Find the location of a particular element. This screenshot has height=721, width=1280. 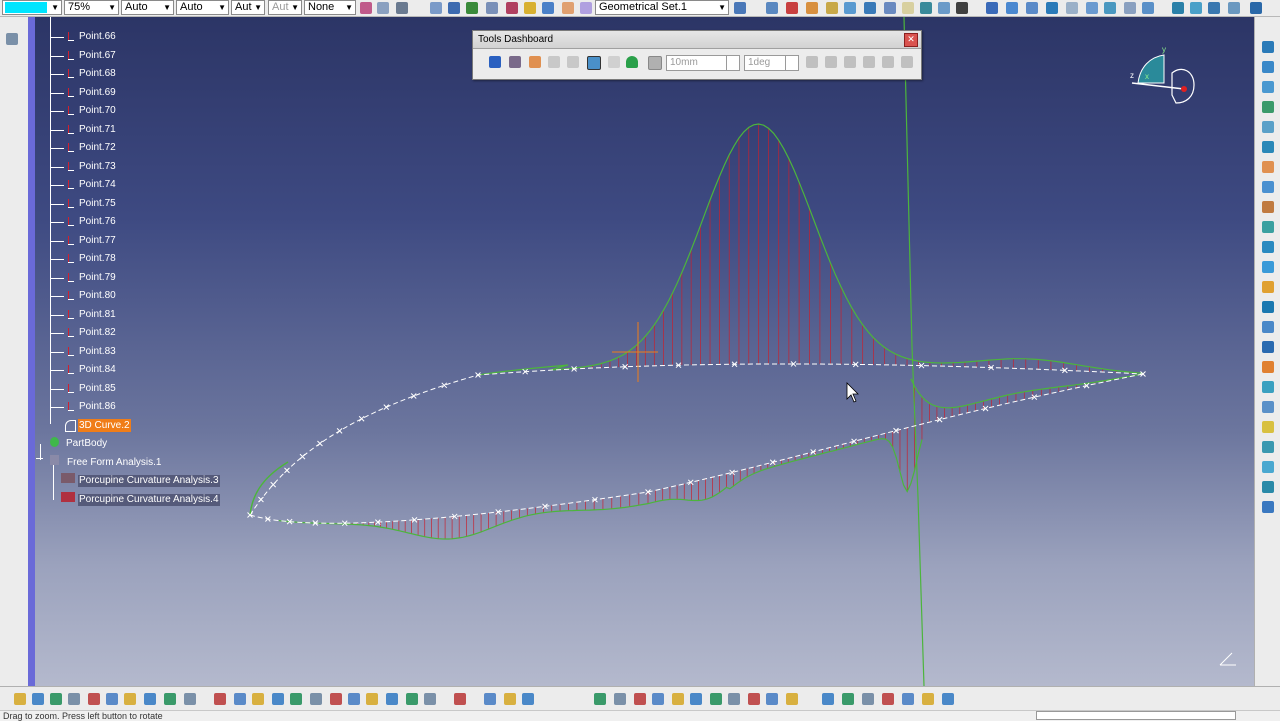

play-icon is located at coordinates (472, 8).